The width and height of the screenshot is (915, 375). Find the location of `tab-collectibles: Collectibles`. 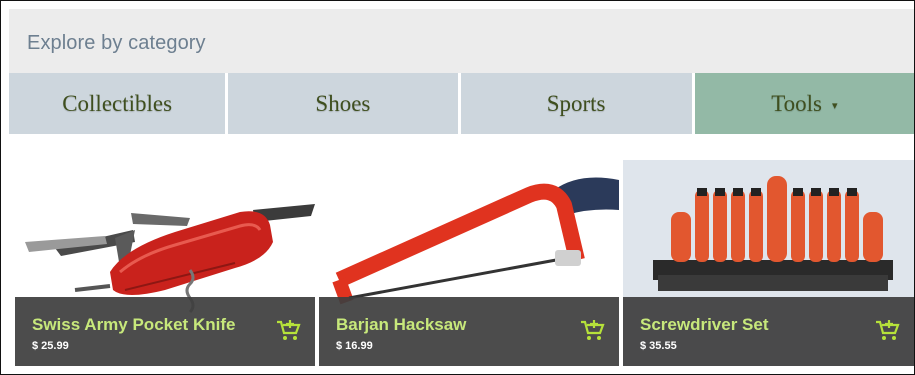

tab-collectibles: Collectibles is located at coordinates (117, 103).